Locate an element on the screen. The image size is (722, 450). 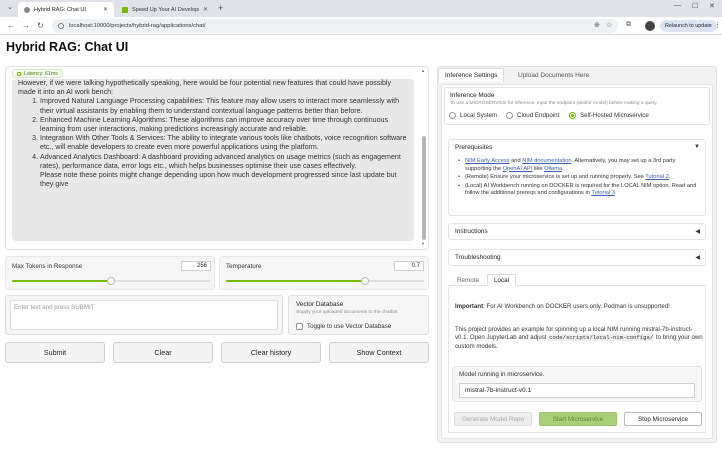
query-input-container is located at coordinates (144, 315).